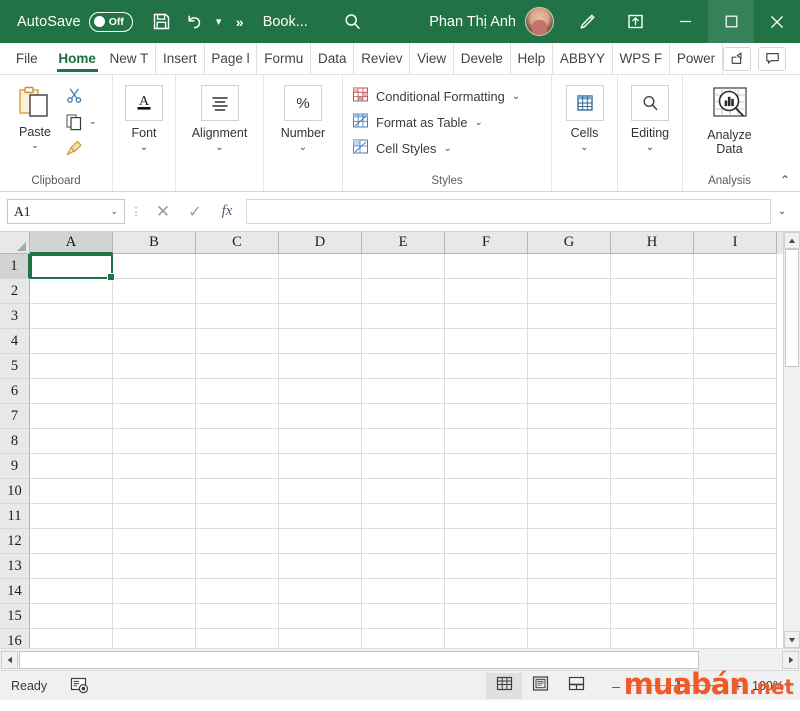  Describe the element at coordinates (154, 291) in the screenshot. I see `grid-cell-B2` at that location.